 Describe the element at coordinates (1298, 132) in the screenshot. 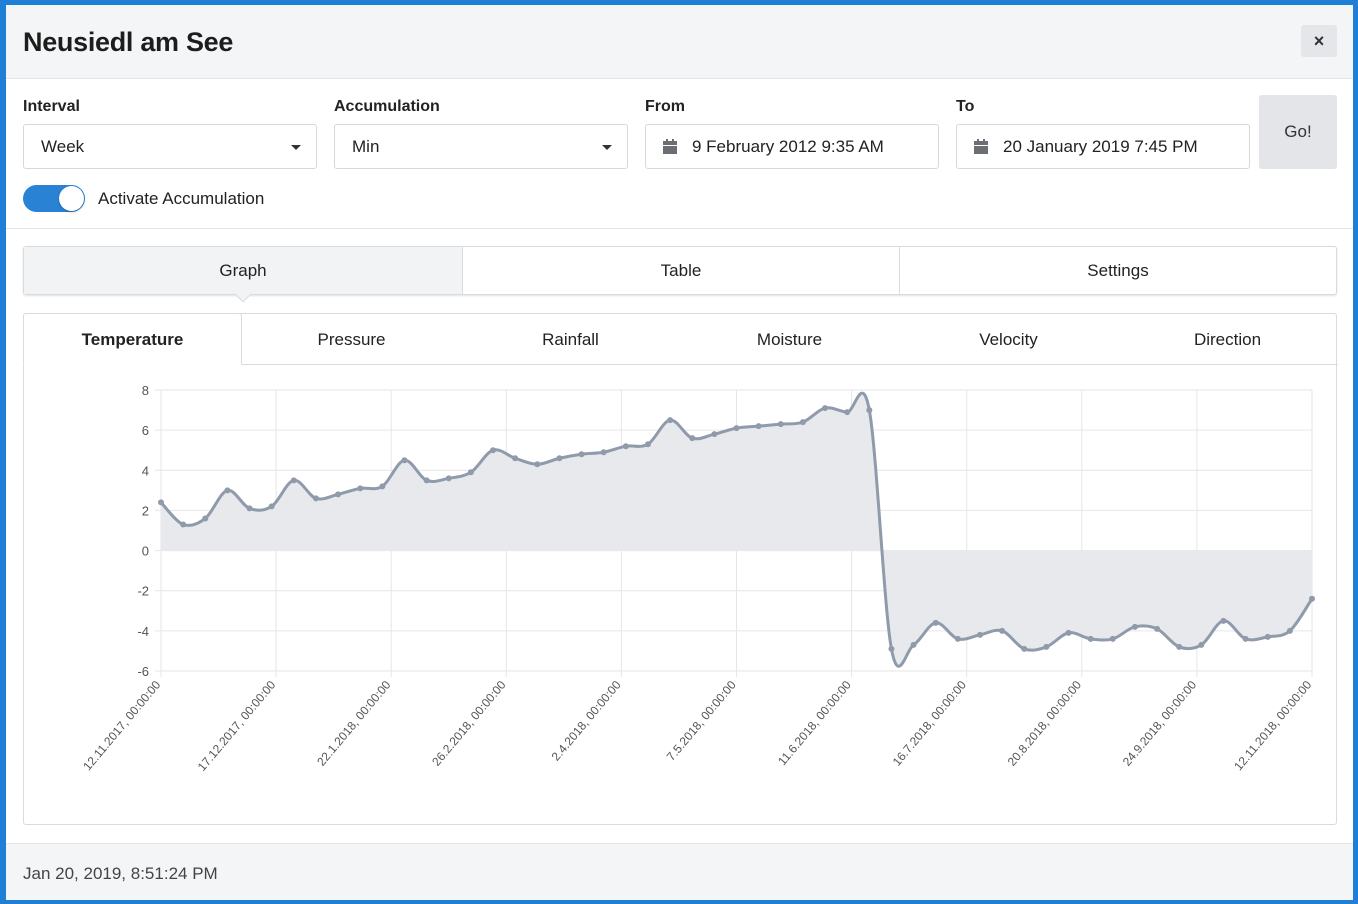

I see `go-button: Go!` at that location.